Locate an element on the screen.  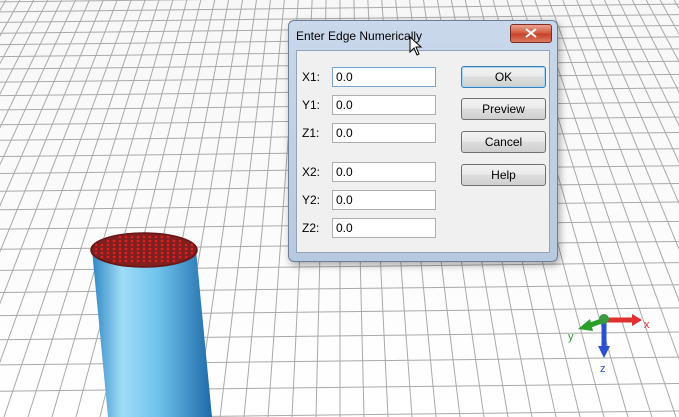
cancel-button: Cancel is located at coordinates (503, 142).